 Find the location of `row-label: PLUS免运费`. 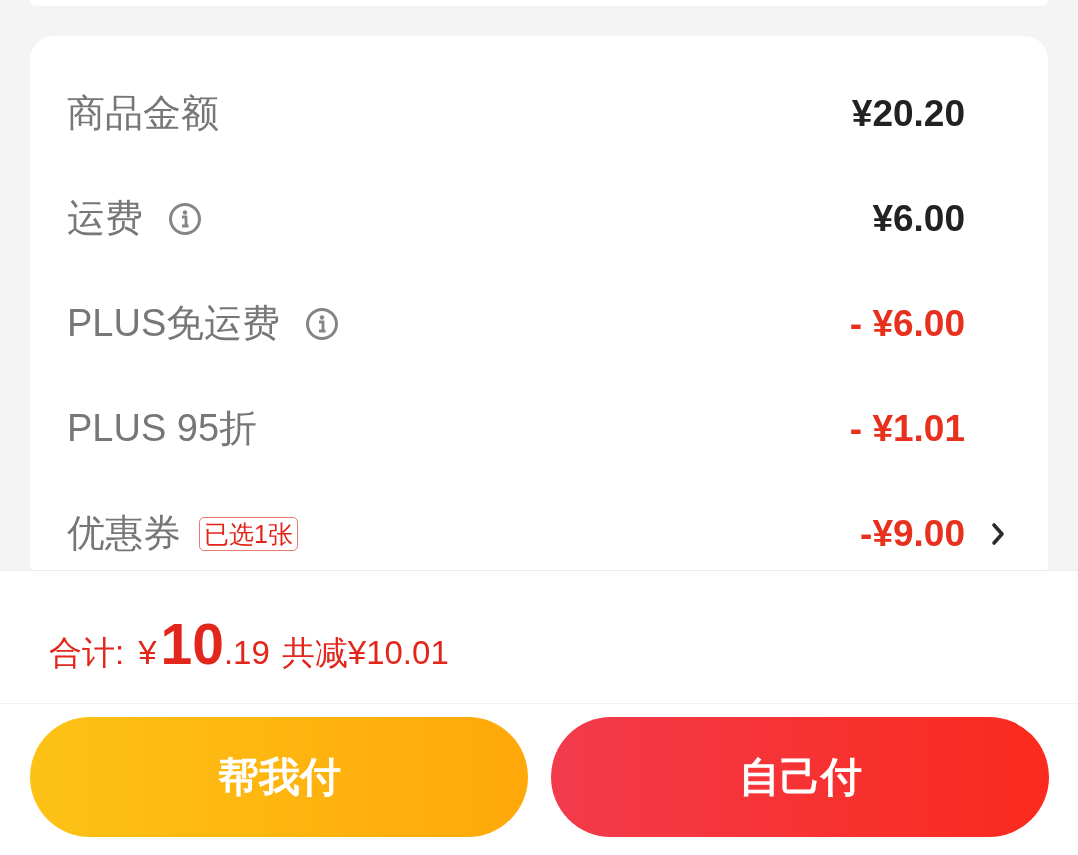

row-label: PLUS免运费 is located at coordinates (174, 323).